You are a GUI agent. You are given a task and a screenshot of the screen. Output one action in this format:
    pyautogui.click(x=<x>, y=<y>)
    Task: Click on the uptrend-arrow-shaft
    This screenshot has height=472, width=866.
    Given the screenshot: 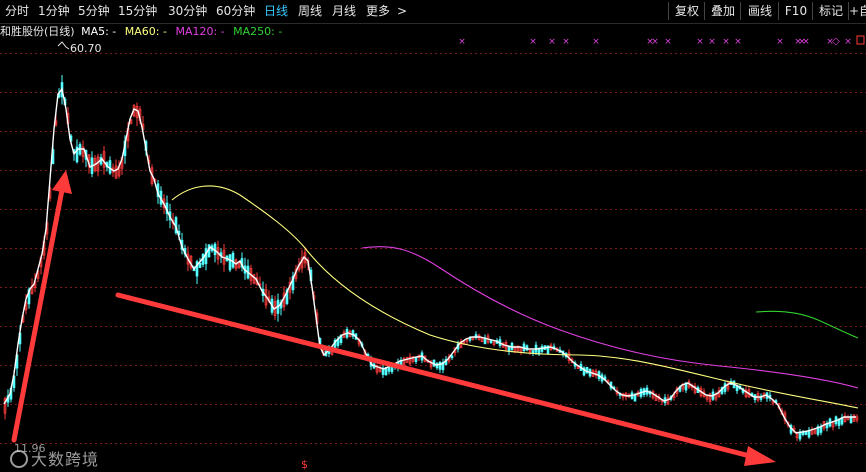 What is the action you would take?
    pyautogui.click(x=38, y=315)
    